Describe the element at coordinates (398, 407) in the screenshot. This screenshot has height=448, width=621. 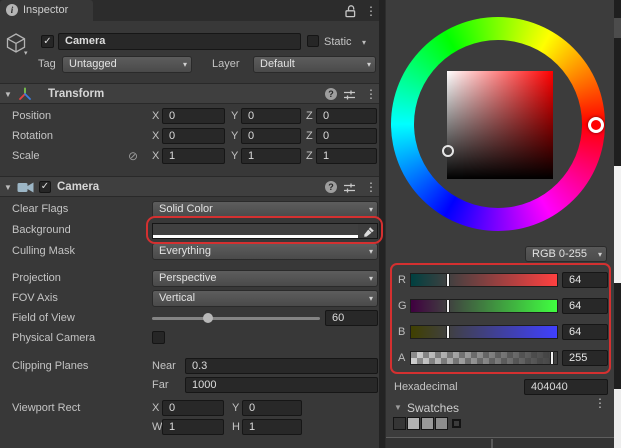
I see `swatches-foldout-icon: ▼` at that location.